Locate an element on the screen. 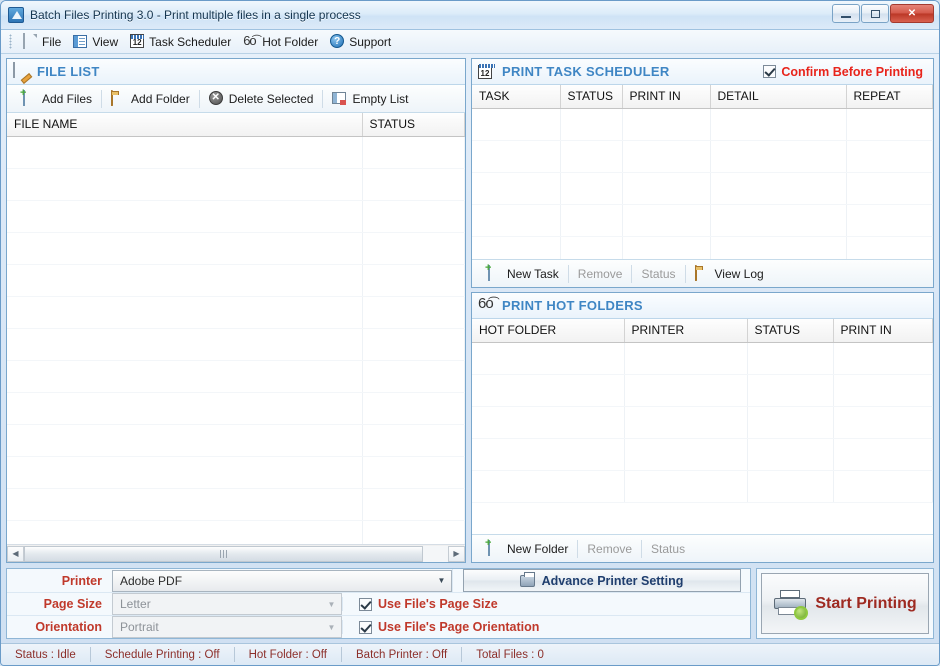  empty-list-icon is located at coordinates (339, 98).